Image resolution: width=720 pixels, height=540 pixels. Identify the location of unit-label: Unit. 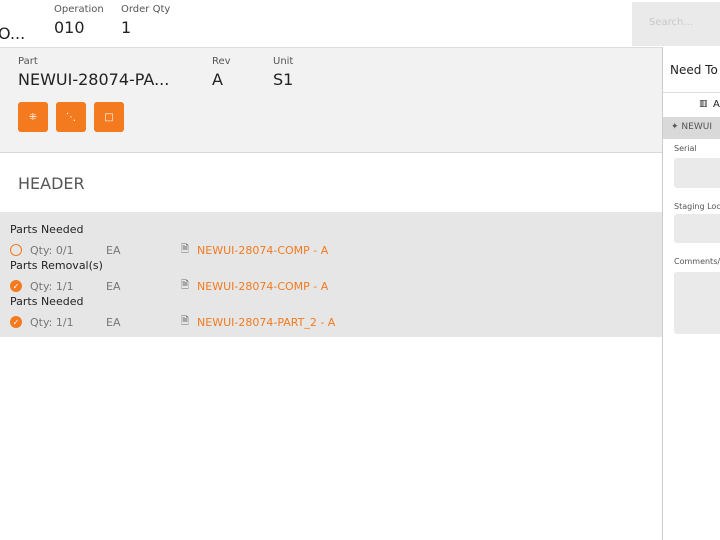
(283, 61).